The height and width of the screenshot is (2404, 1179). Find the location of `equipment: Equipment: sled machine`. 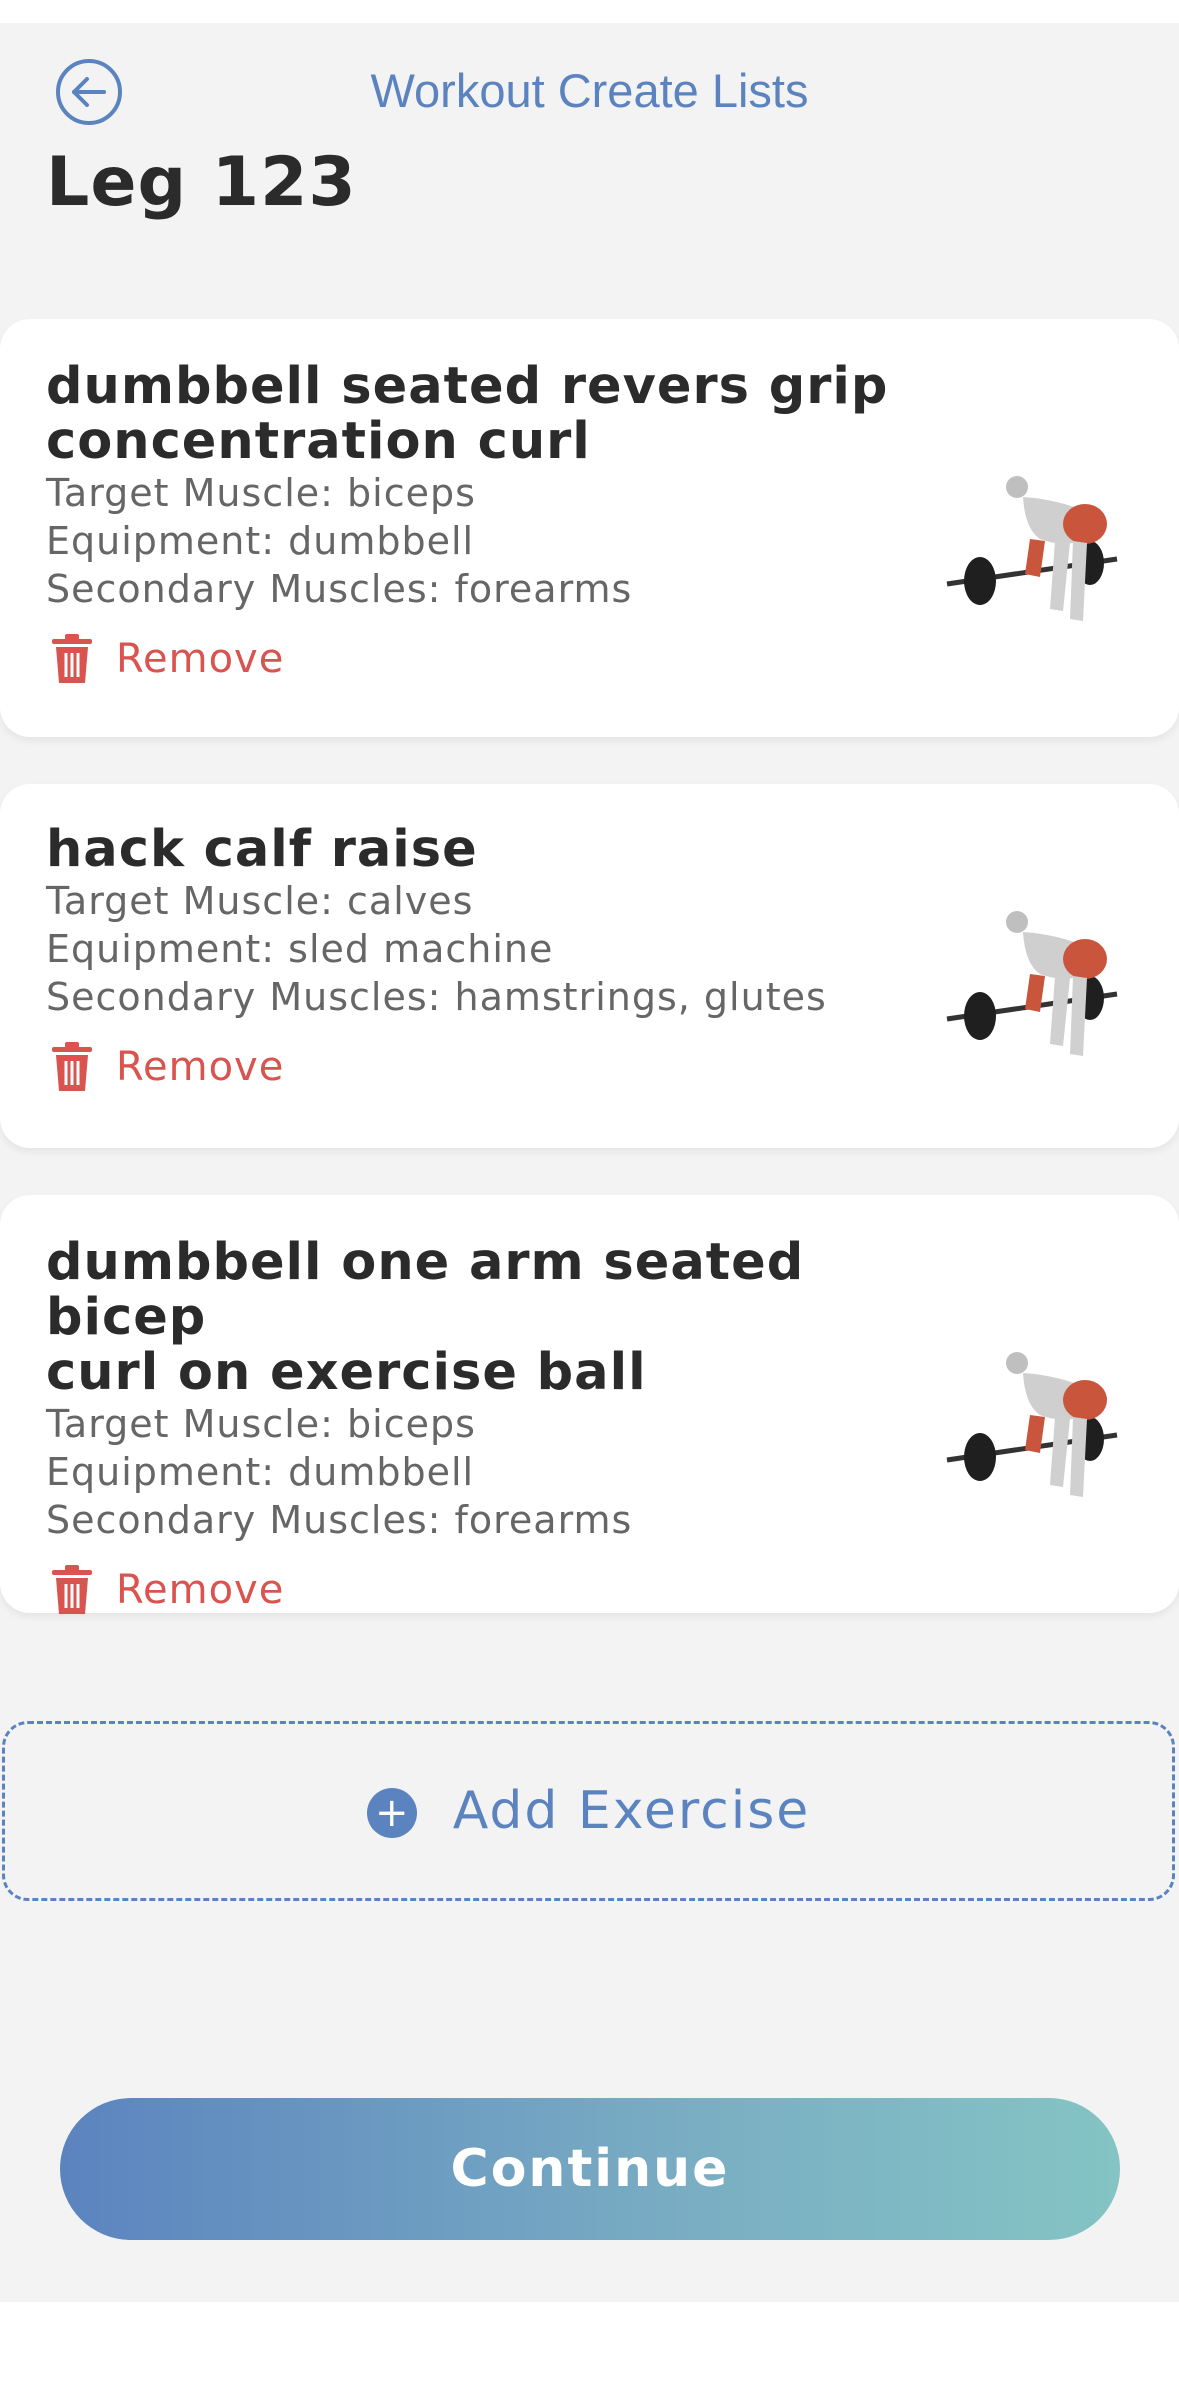

equipment: Equipment: sled machine is located at coordinates (300, 949).